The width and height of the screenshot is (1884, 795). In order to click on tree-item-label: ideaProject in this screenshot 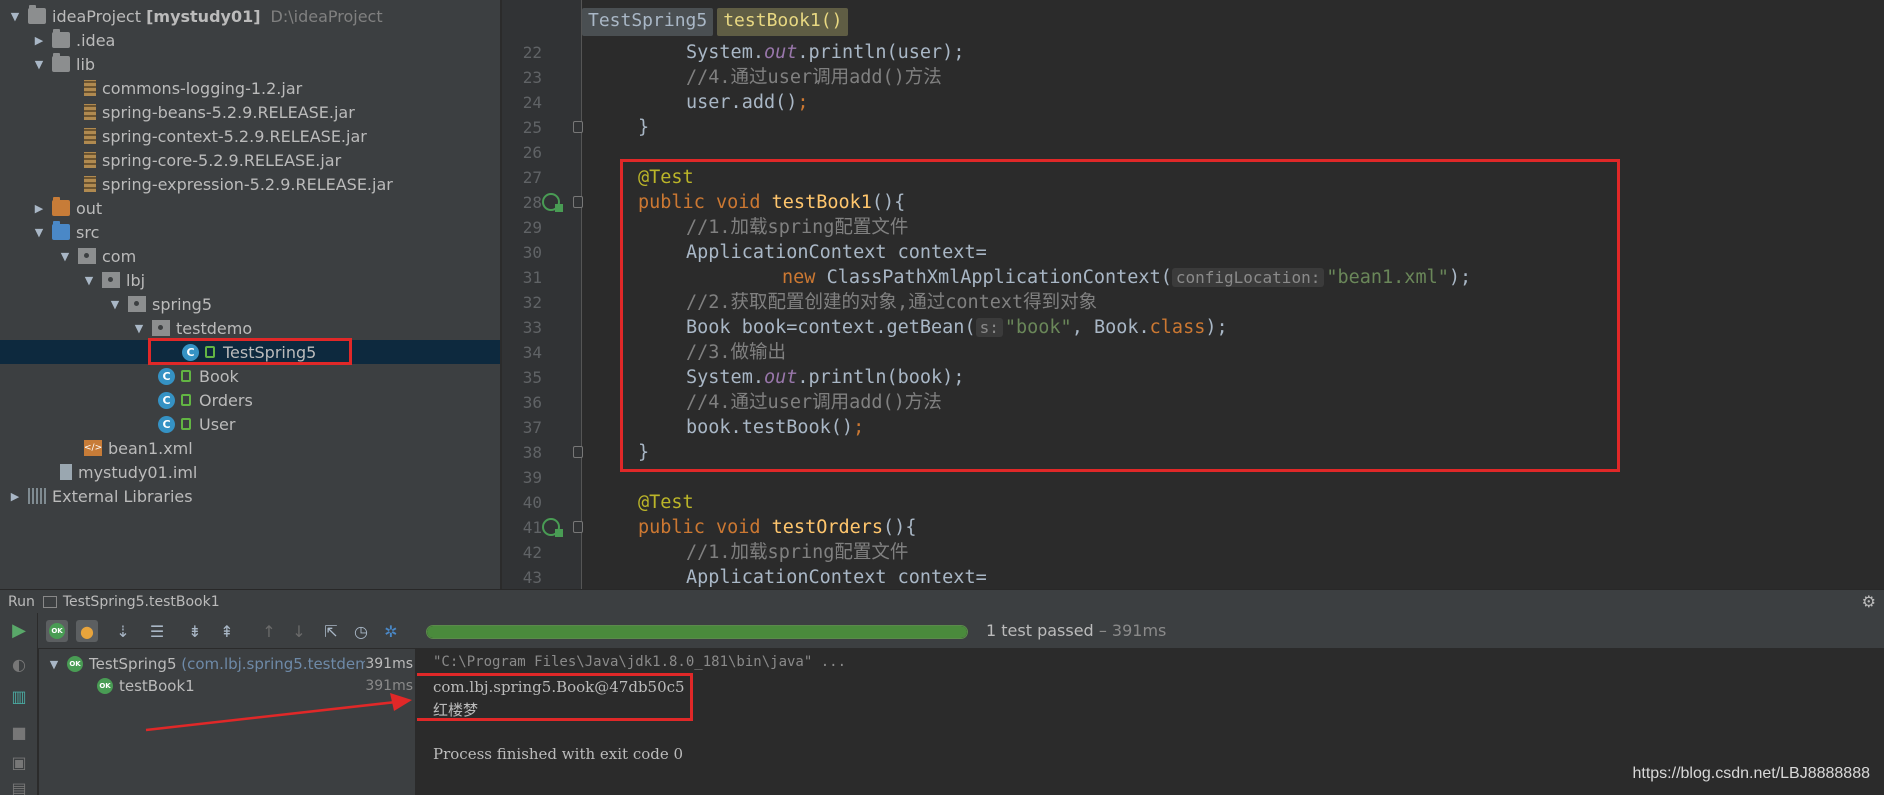, I will do `click(96, 16)`.